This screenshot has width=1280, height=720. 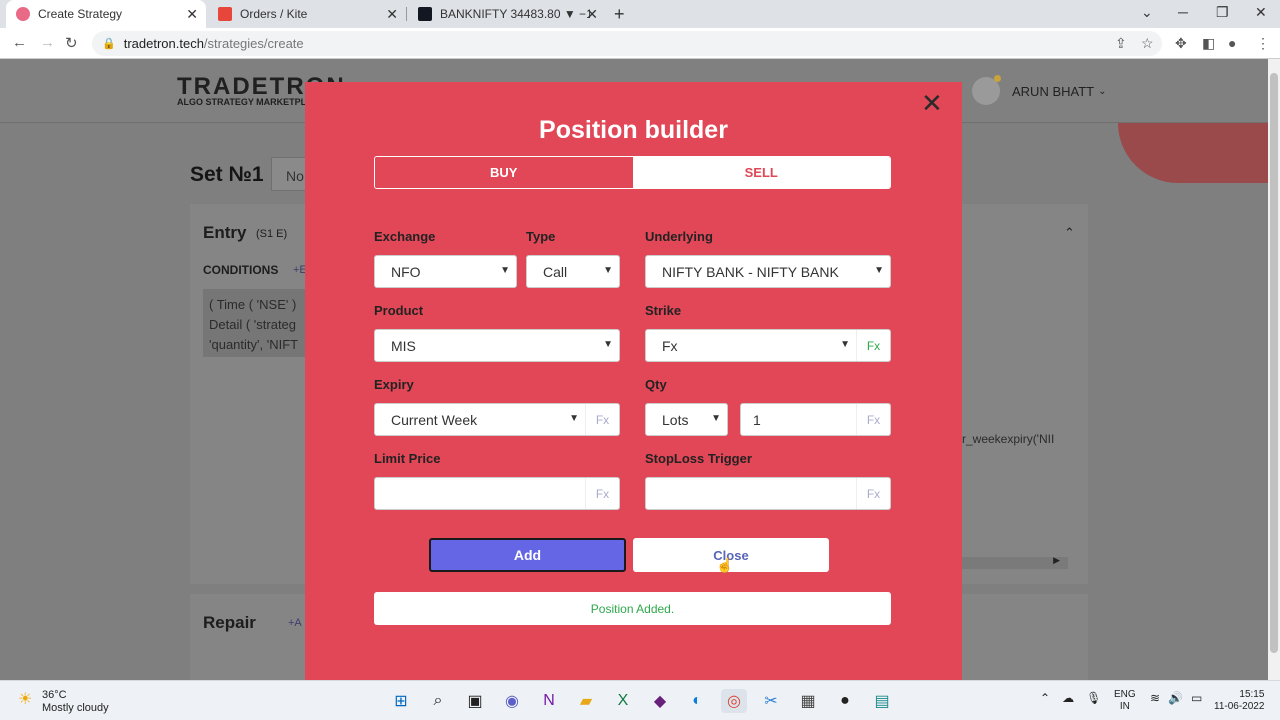 What do you see at coordinates (1181, 43) in the screenshot?
I see `extensions-icon: ✥` at bounding box center [1181, 43].